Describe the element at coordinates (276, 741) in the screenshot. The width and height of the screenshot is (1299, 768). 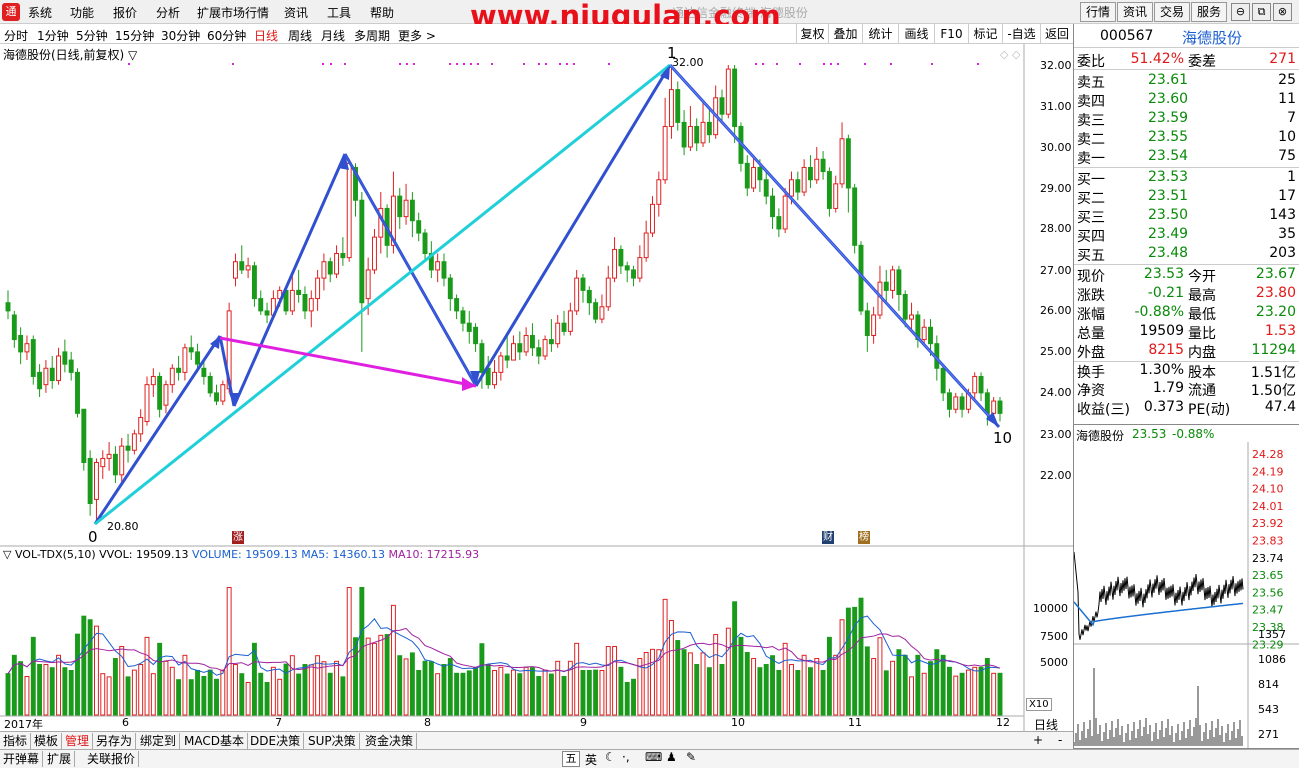
I see `tab-dde: DDE决策` at that location.